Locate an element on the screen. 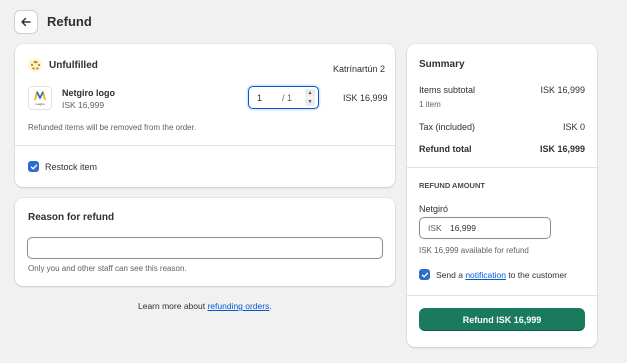 The width and height of the screenshot is (627, 363). quantity-max: / 1 is located at coordinates (287, 98).